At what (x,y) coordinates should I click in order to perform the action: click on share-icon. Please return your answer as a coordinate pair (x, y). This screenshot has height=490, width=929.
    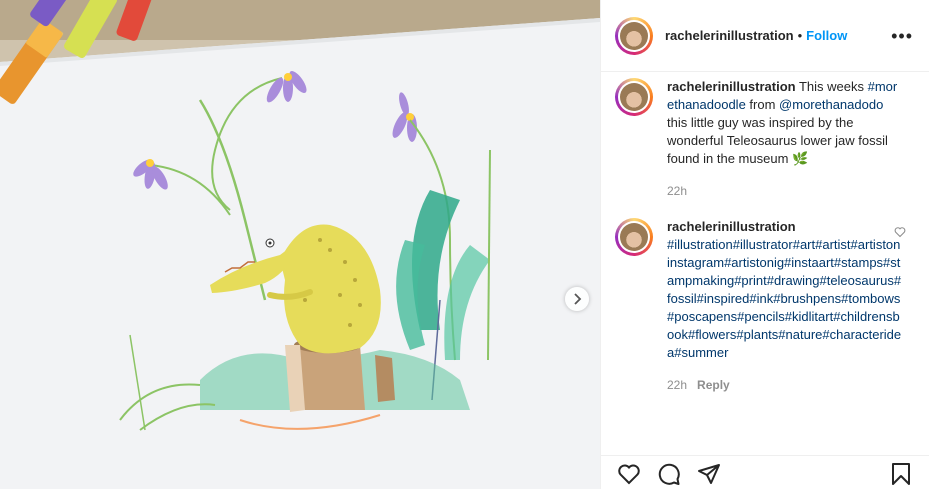
    Looking at the image, I should click on (709, 474).